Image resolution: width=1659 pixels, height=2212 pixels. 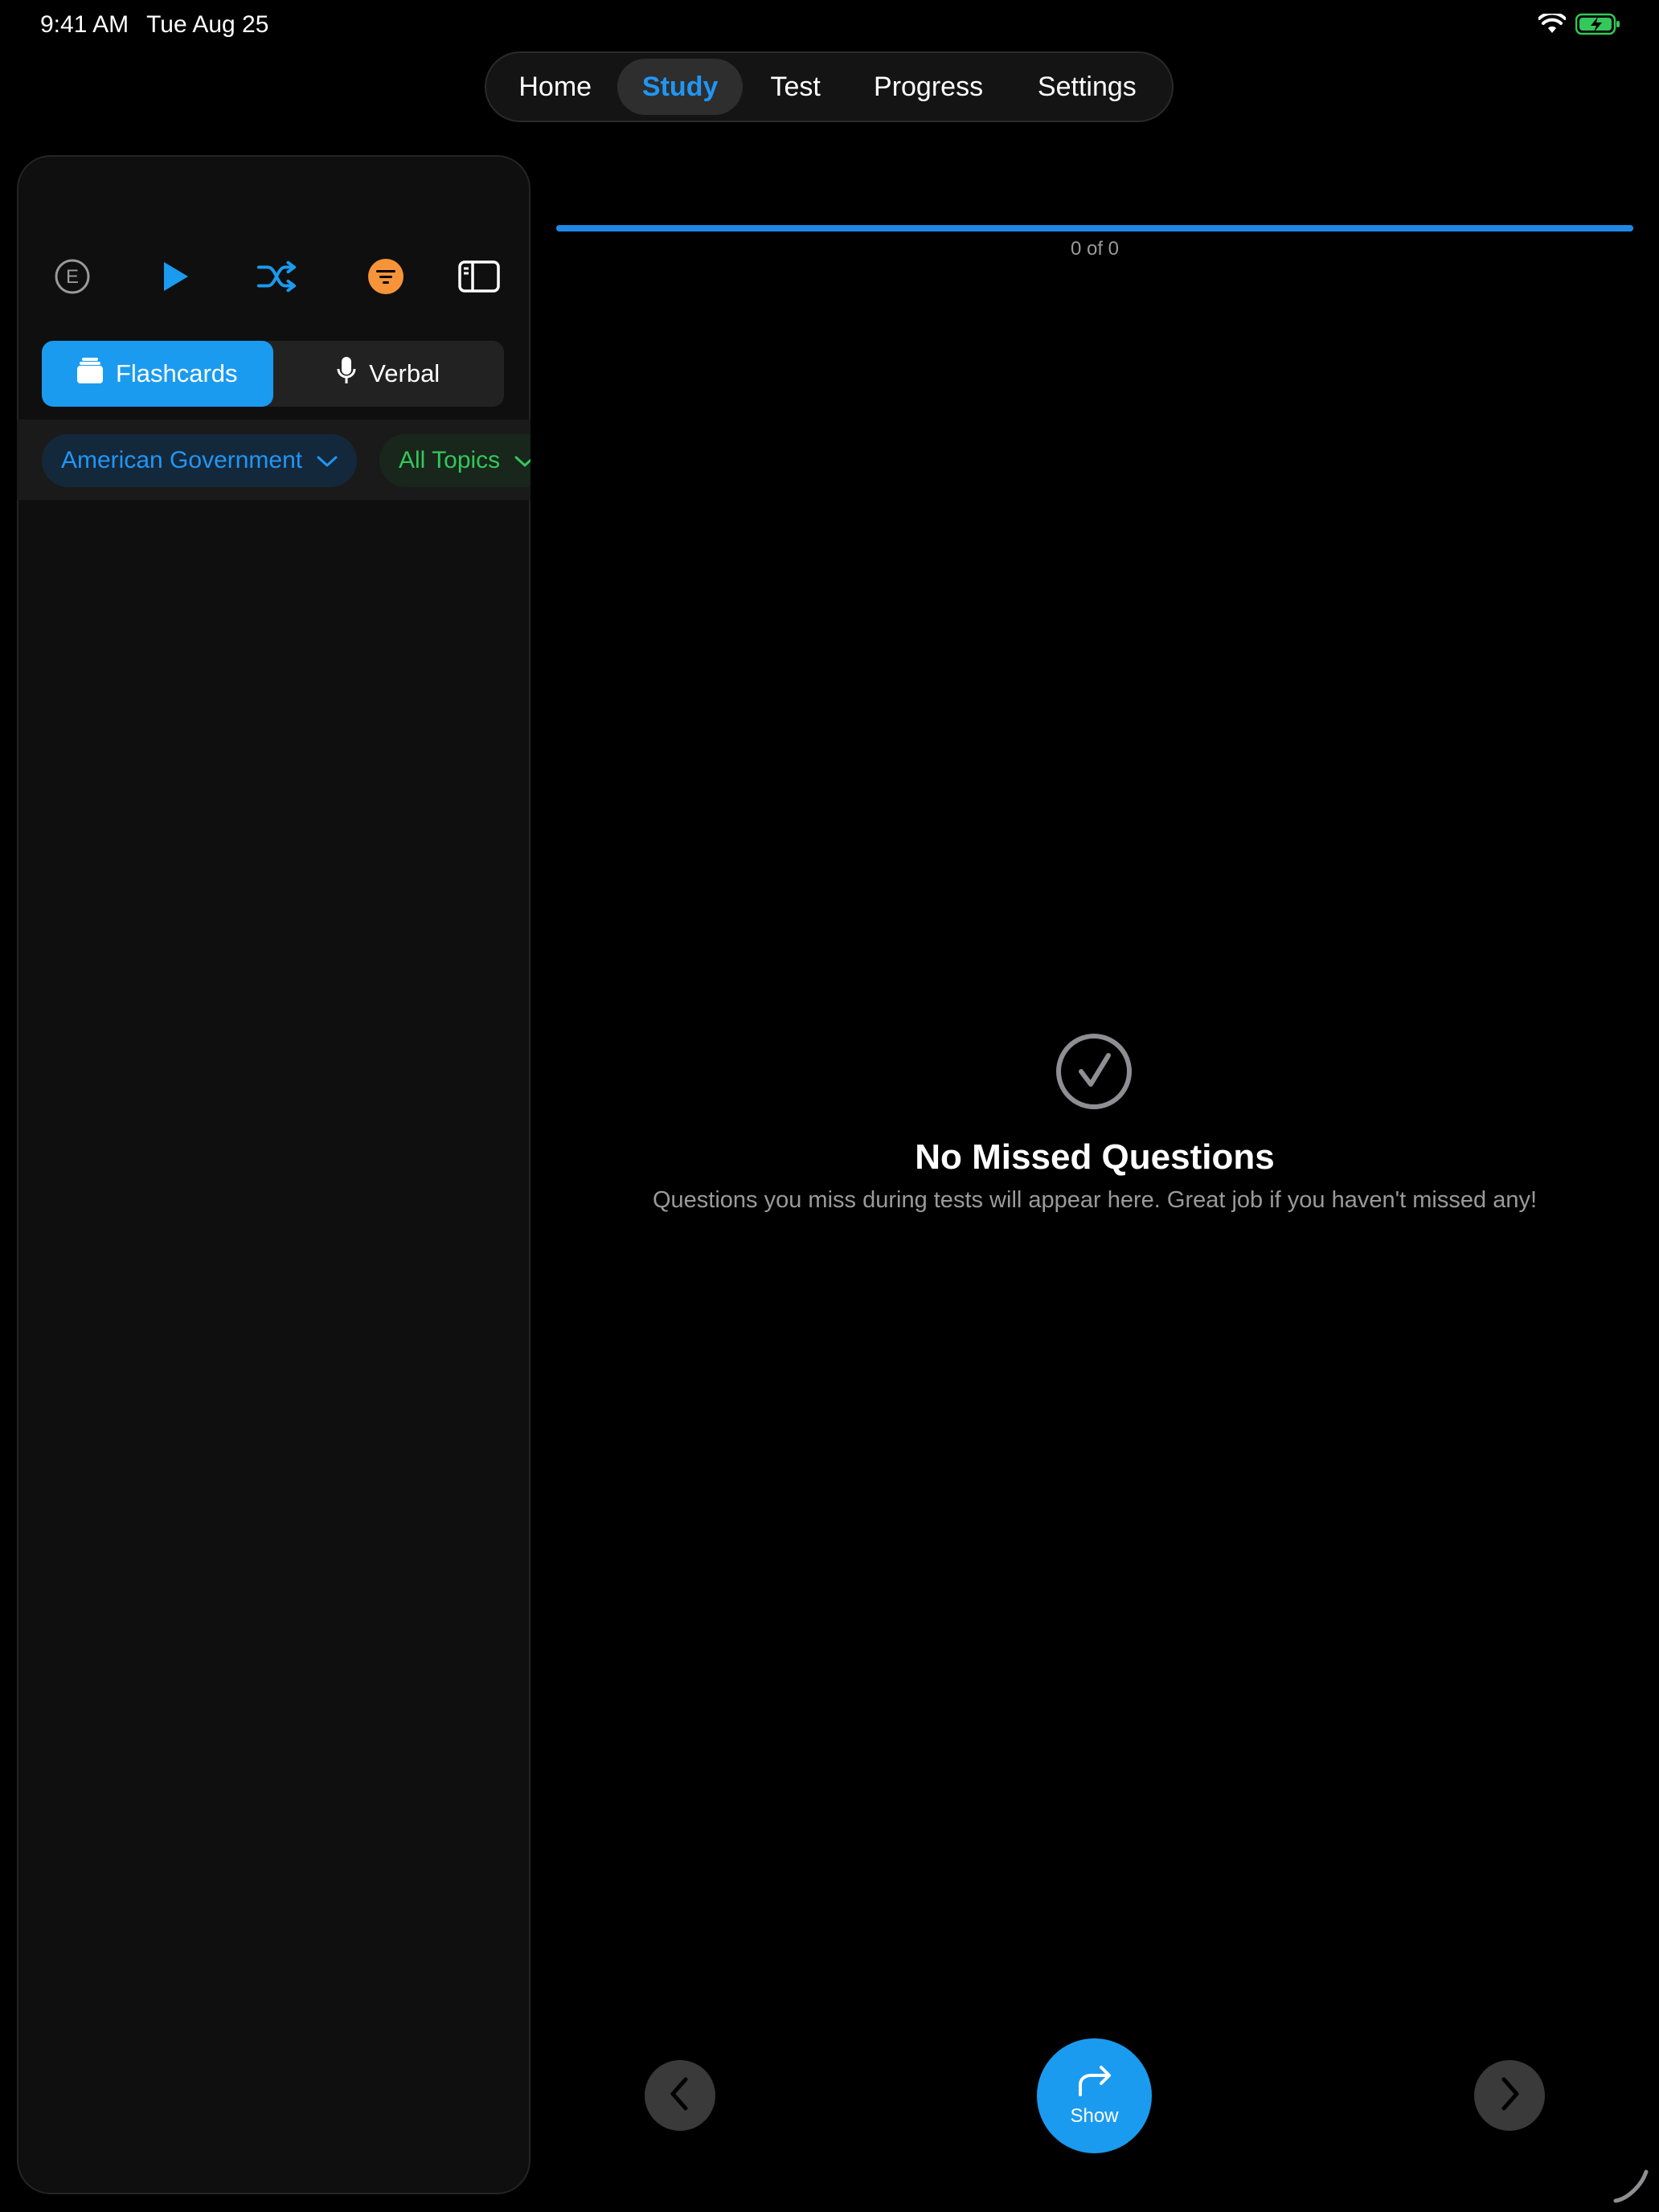 I want to click on status-bar-indicators, so click(x=1579, y=25).